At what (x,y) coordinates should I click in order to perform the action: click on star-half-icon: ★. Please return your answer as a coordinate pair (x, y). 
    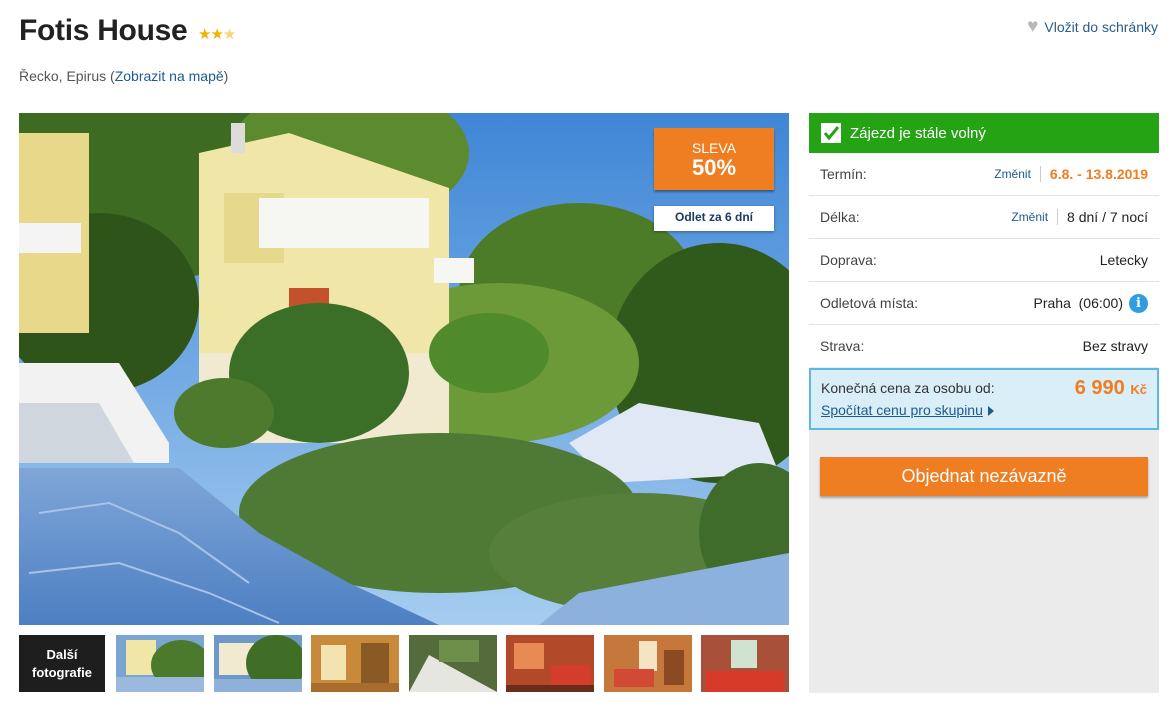
    Looking at the image, I should click on (229, 34).